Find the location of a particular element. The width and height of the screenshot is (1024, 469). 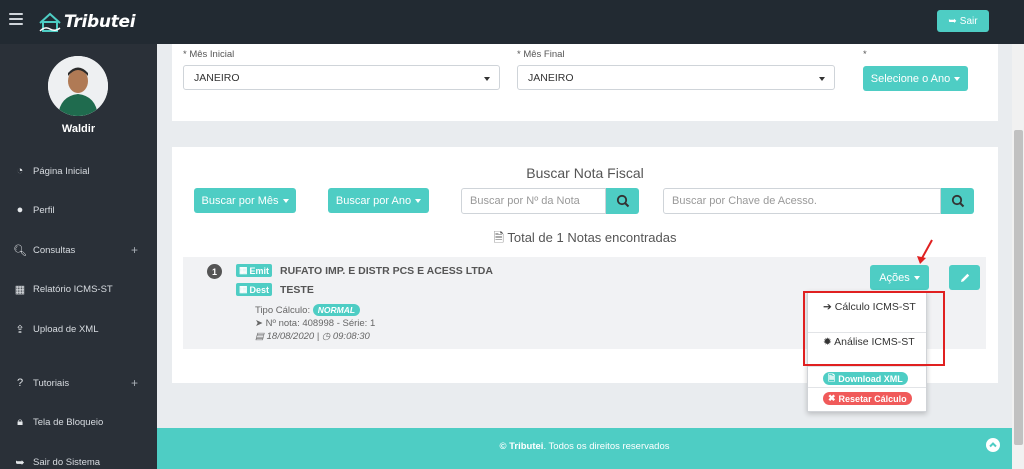

sidebar-item-label: Consultas is located at coordinates (54, 250).